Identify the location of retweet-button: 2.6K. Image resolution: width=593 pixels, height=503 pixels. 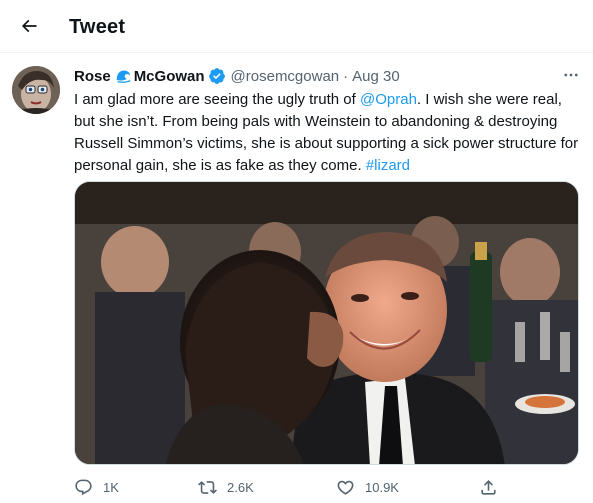
(226, 487).